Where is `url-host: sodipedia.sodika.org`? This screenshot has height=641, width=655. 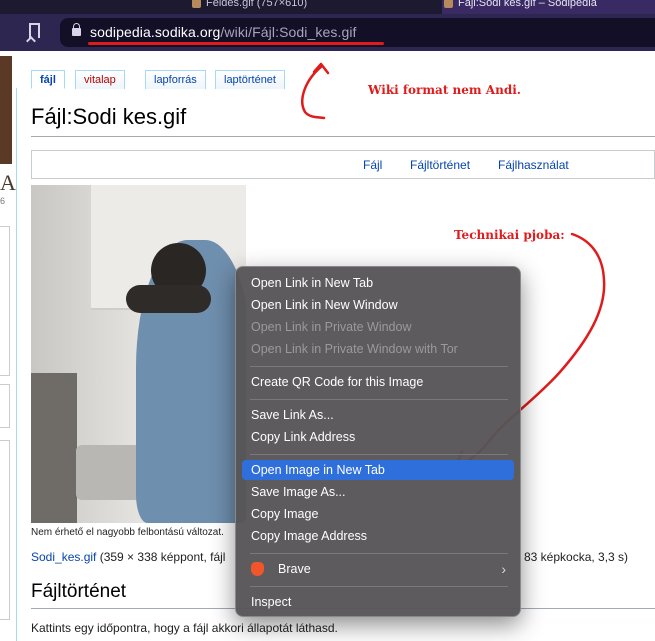
url-host: sodipedia.sodika.org is located at coordinates (155, 32).